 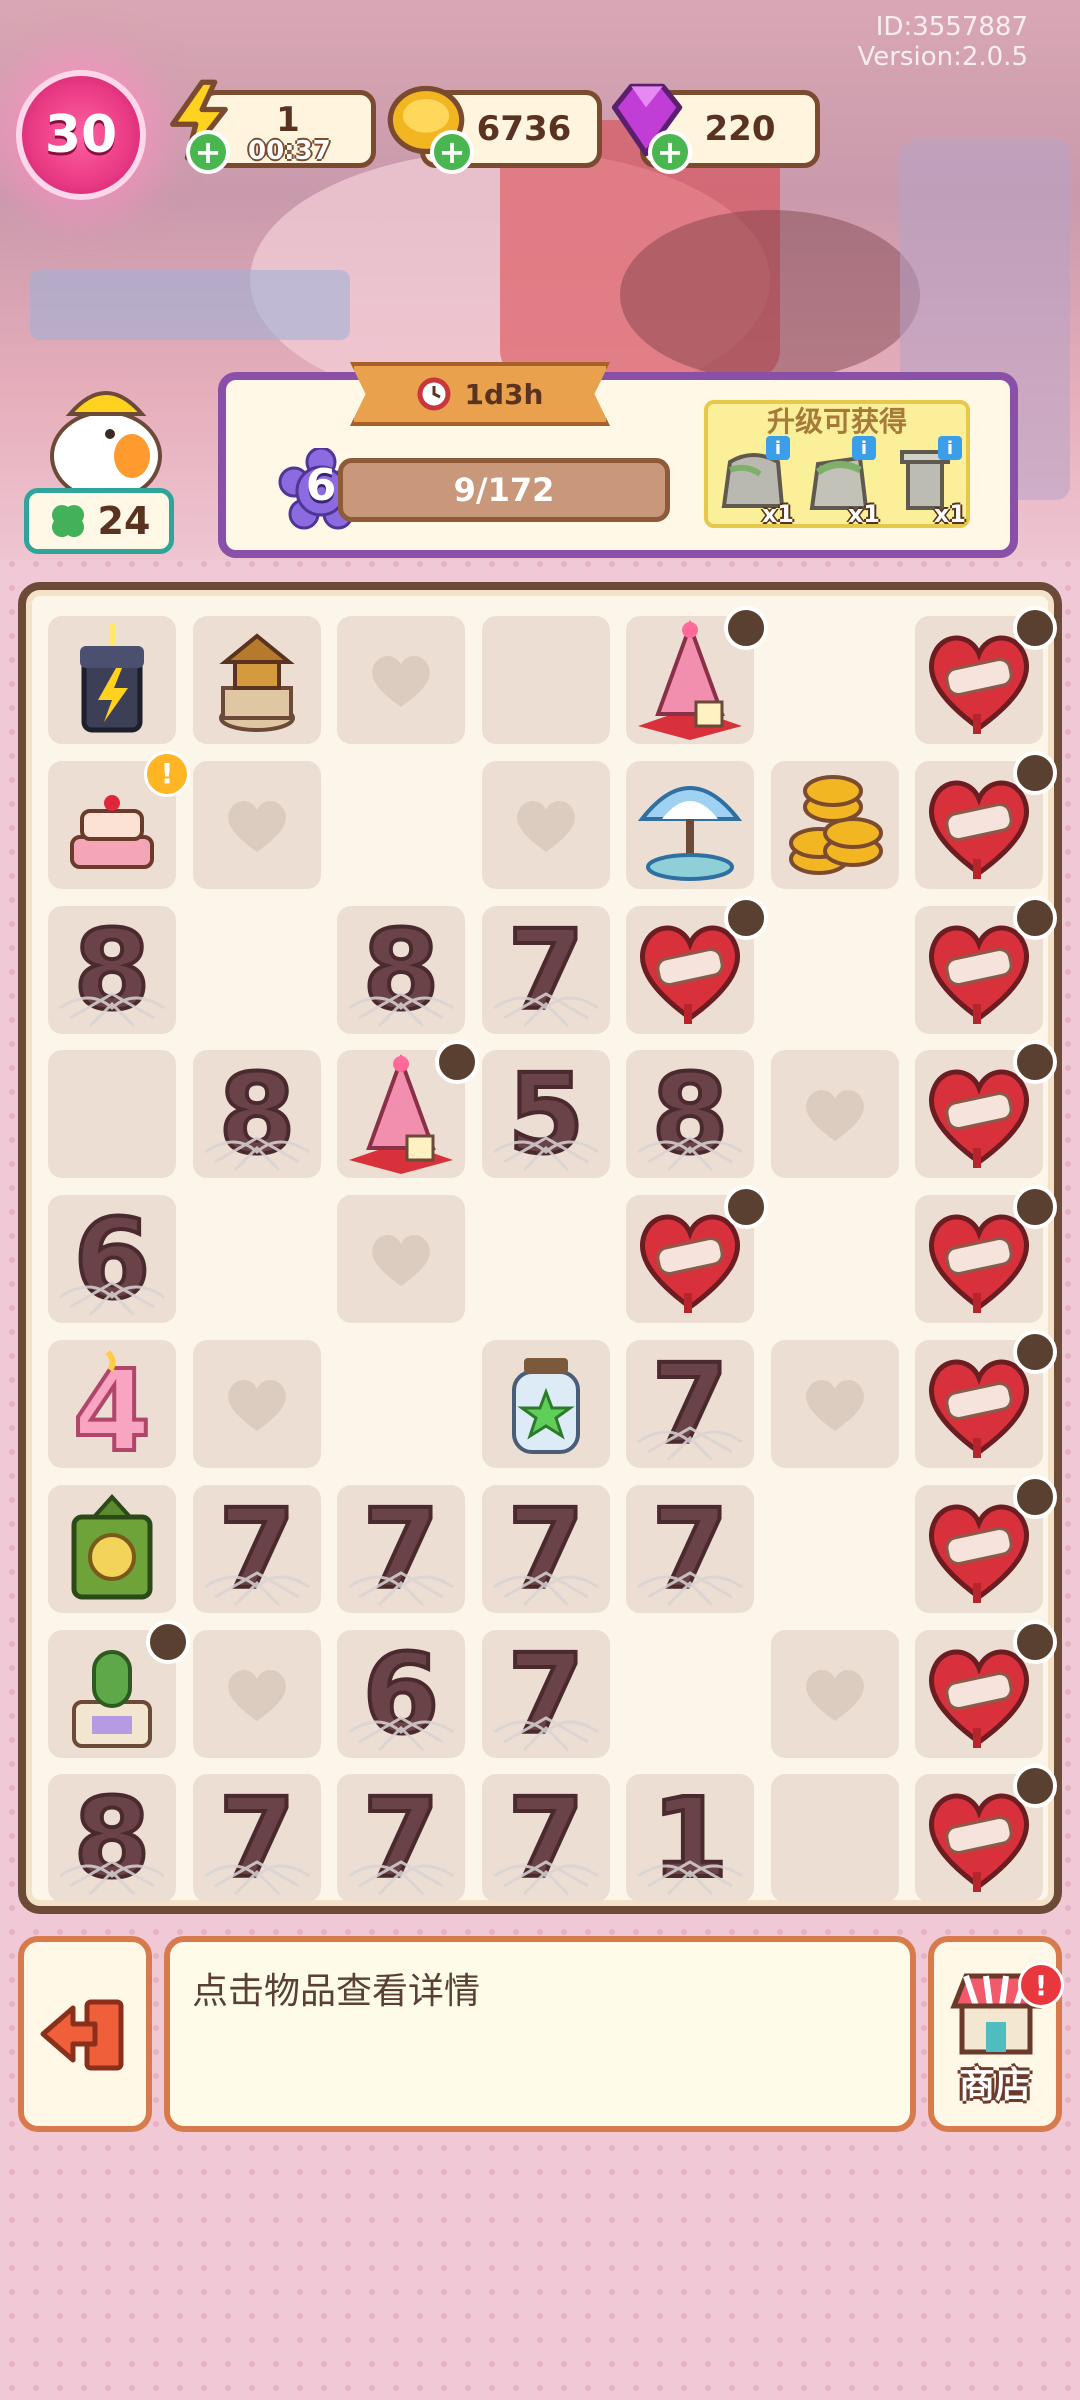 I want to click on shop-label: 商店, so click(x=994, y=2085).